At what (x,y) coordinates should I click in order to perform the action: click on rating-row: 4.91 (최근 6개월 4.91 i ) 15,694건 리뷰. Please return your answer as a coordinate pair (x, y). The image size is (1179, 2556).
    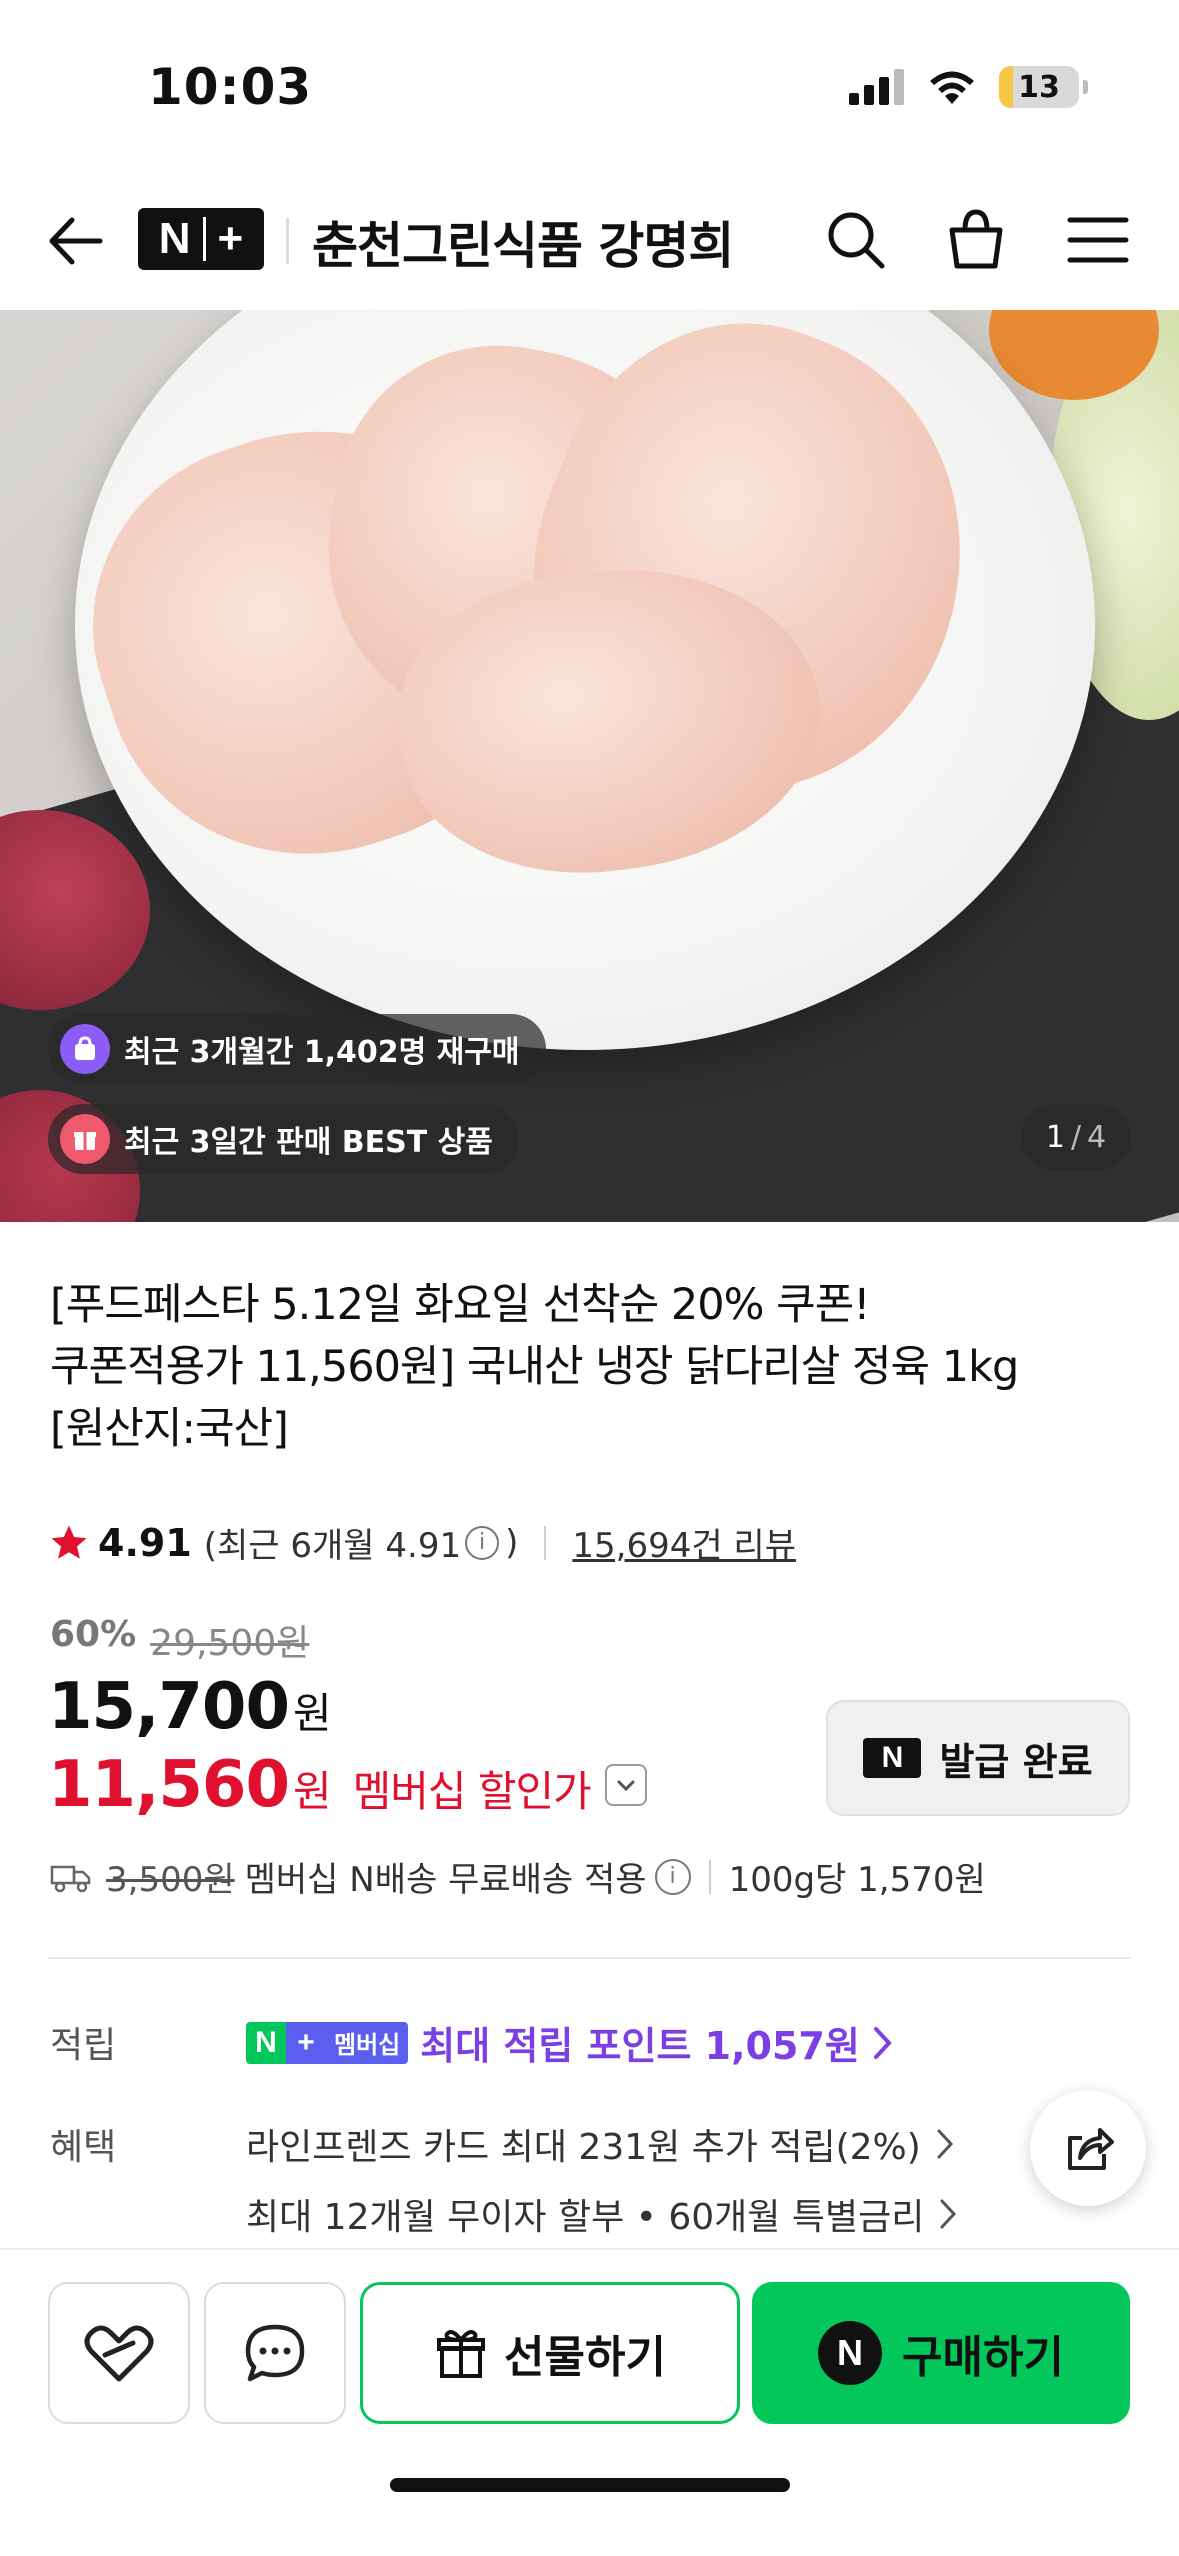
    Looking at the image, I should click on (422, 1542).